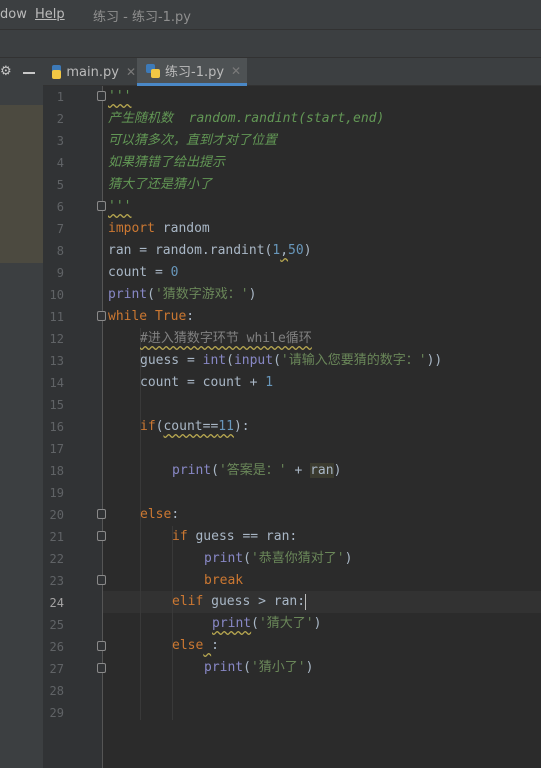  What do you see at coordinates (60, 273) in the screenshot?
I see `line-number: 9` at bounding box center [60, 273].